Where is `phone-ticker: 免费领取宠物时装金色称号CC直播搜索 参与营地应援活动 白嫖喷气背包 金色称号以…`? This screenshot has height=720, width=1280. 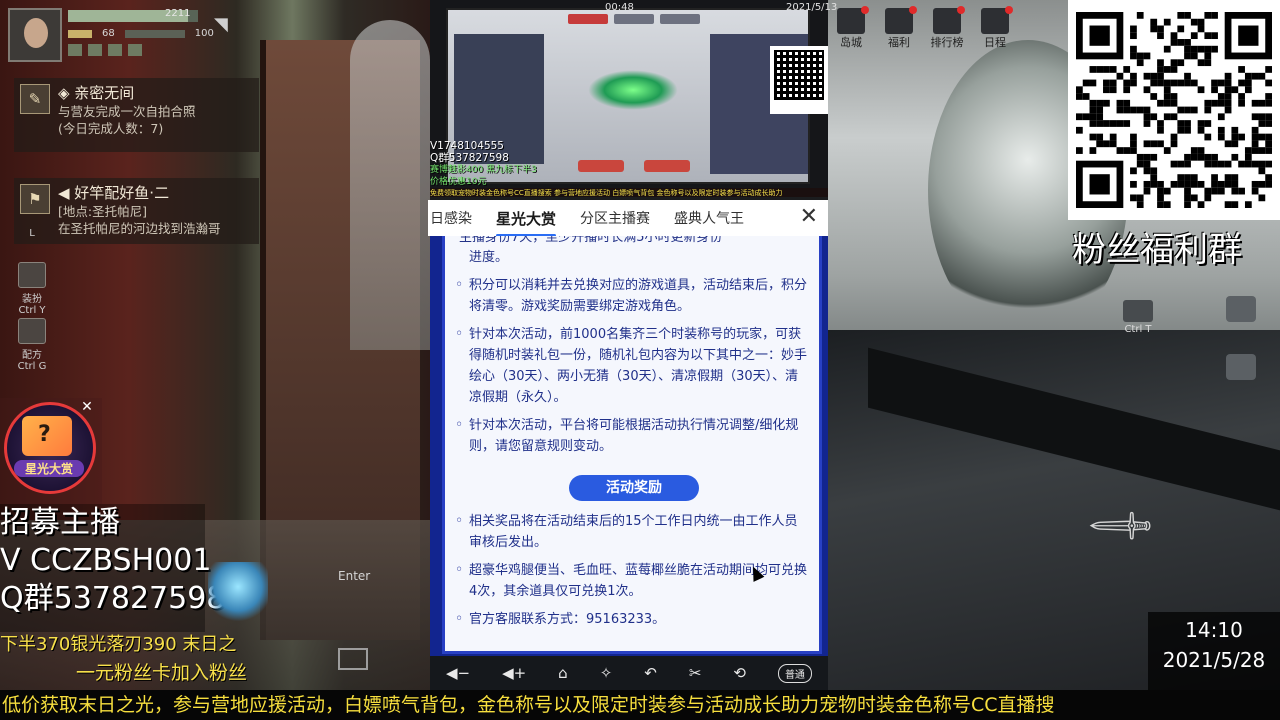
phone-ticker: 免费领取宠物时装金色称号CC直播搜索 参与营地应援活动 白嫖喷气背包 金色称号以… is located at coordinates (629, 192).